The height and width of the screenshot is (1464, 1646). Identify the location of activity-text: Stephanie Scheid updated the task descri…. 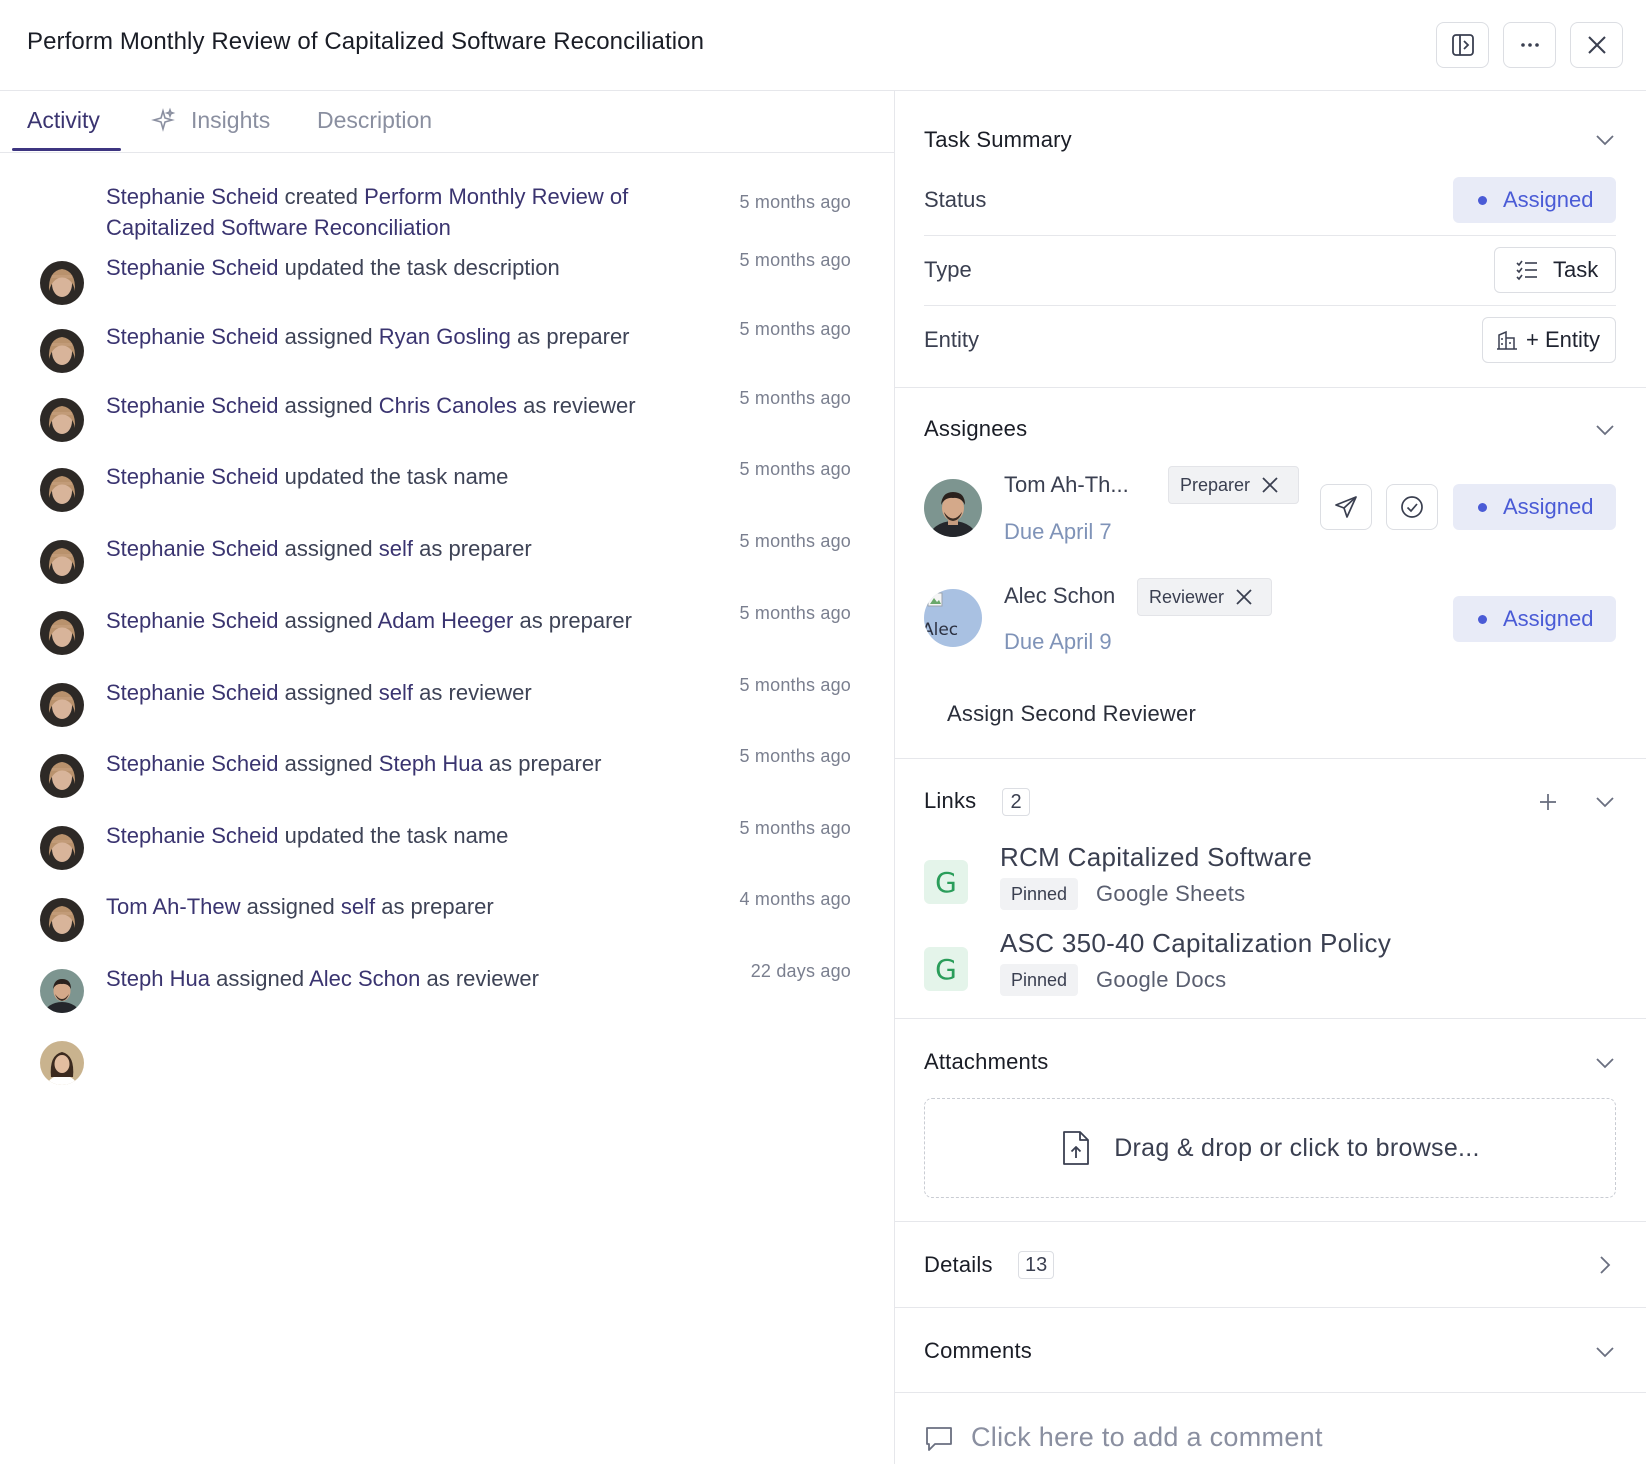
(396, 267).